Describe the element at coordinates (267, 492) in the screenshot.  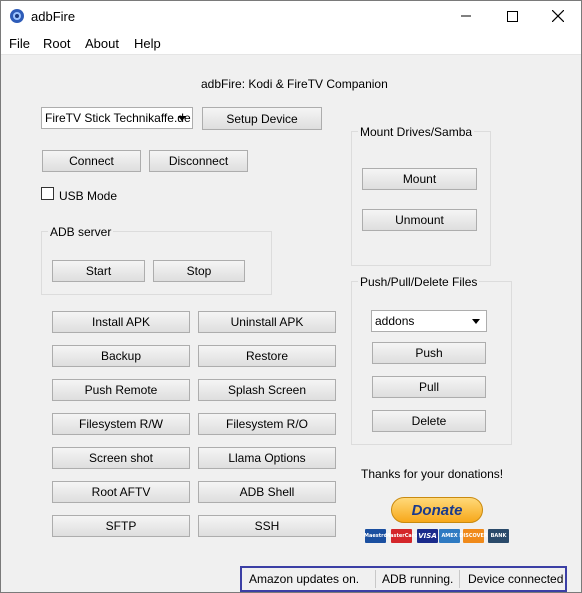
I see `adb-shell-button: ADB Shell` at that location.